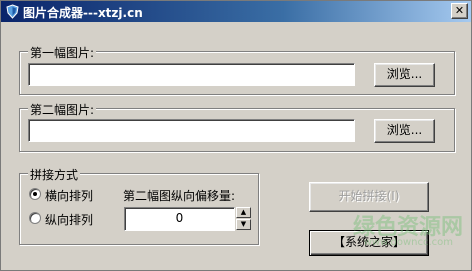 This screenshot has width=472, height=271. I want to click on title-bar: 图片合成器---xtzj.cn ✕, so click(236, 11).